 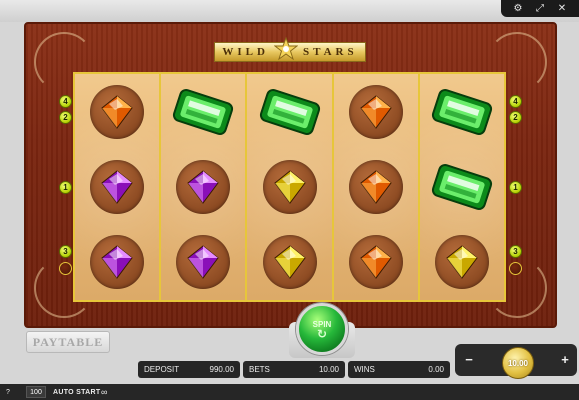 What do you see at coordinates (76, 392) in the screenshot?
I see `autostart-button: AUTO START` at bounding box center [76, 392].